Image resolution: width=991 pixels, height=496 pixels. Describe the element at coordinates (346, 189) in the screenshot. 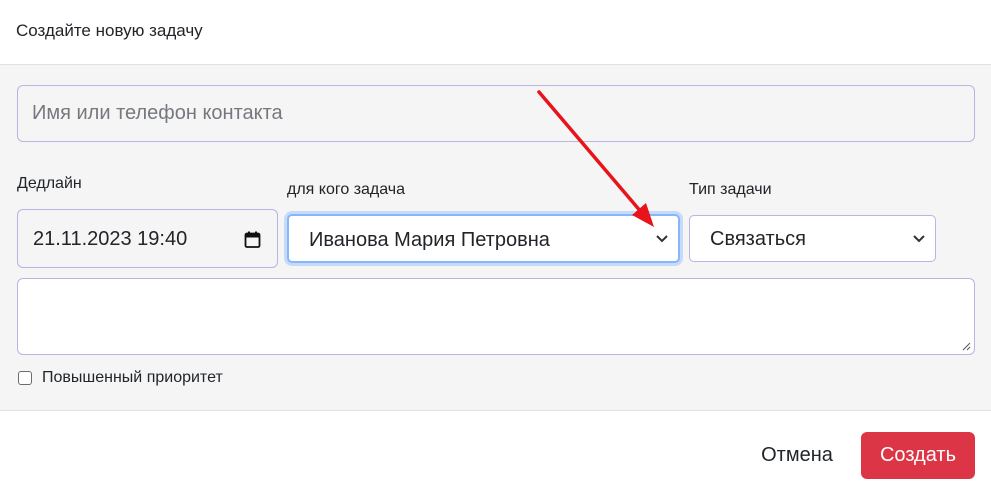

I see `assignee-label: для кого задача` at that location.